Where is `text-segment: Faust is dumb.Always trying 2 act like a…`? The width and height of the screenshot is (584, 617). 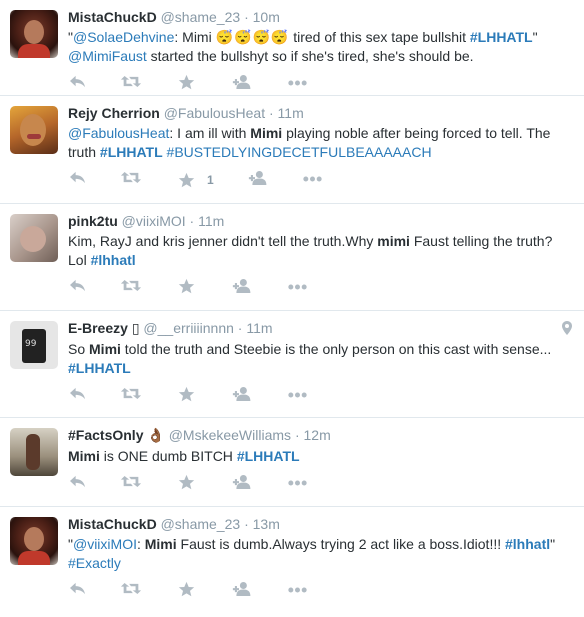
text-segment: Faust is dumb.Always trying 2 act like a… is located at coordinates (340, 544).